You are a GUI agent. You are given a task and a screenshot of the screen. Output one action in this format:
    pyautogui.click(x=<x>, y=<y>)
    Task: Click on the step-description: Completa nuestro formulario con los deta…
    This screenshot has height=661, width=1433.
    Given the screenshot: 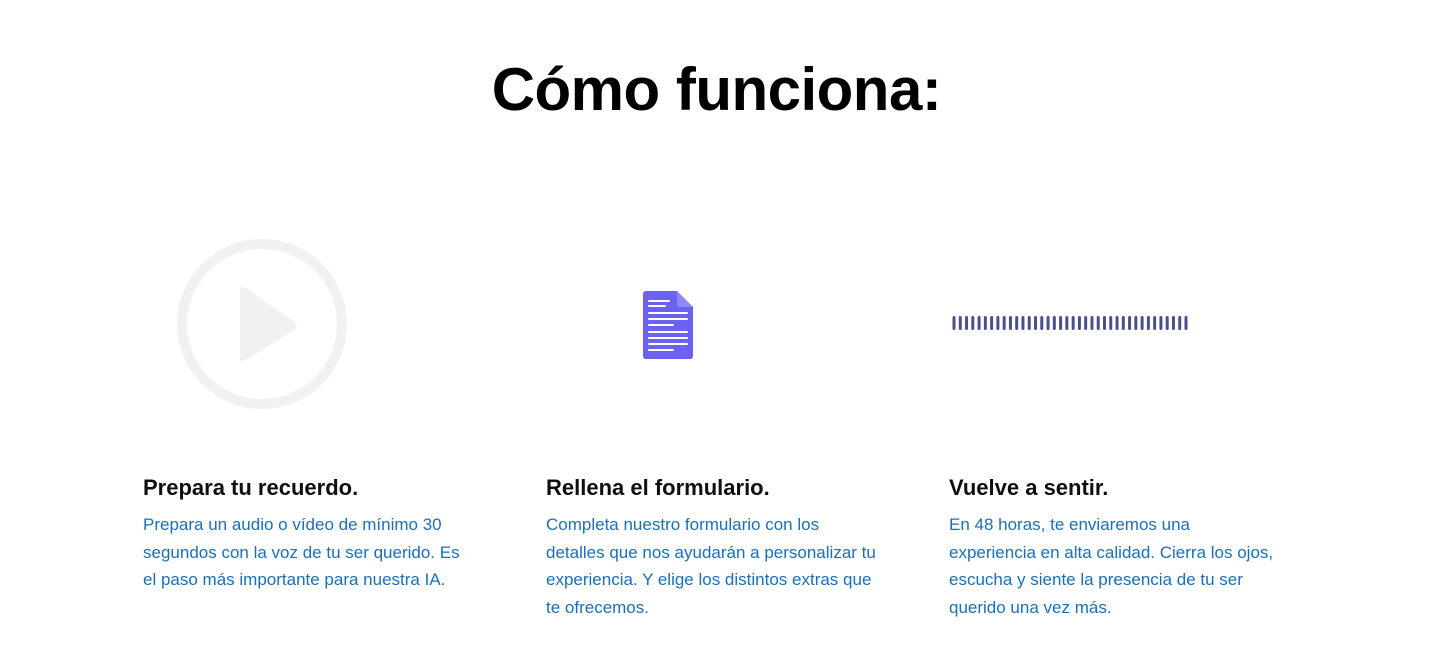 What is the action you would take?
    pyautogui.click(x=711, y=566)
    